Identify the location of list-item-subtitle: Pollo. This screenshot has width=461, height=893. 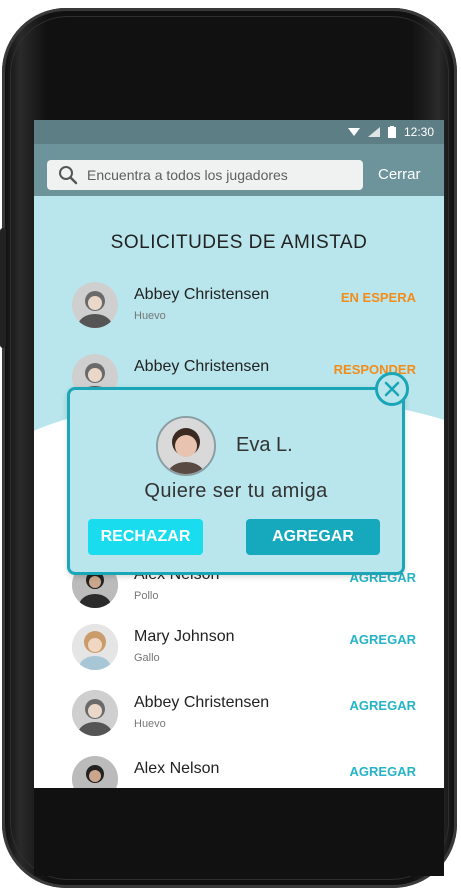
(146, 596).